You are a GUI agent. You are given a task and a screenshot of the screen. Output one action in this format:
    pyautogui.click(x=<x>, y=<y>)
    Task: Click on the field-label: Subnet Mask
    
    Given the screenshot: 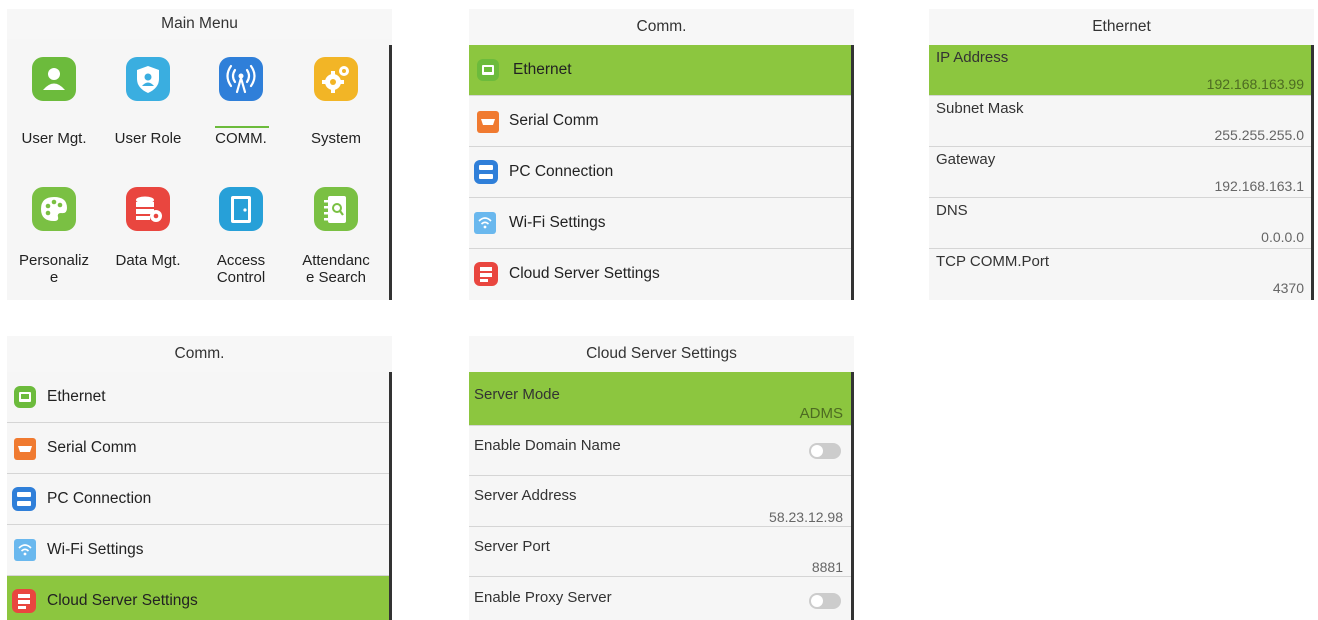 What is the action you would take?
    pyautogui.click(x=980, y=108)
    